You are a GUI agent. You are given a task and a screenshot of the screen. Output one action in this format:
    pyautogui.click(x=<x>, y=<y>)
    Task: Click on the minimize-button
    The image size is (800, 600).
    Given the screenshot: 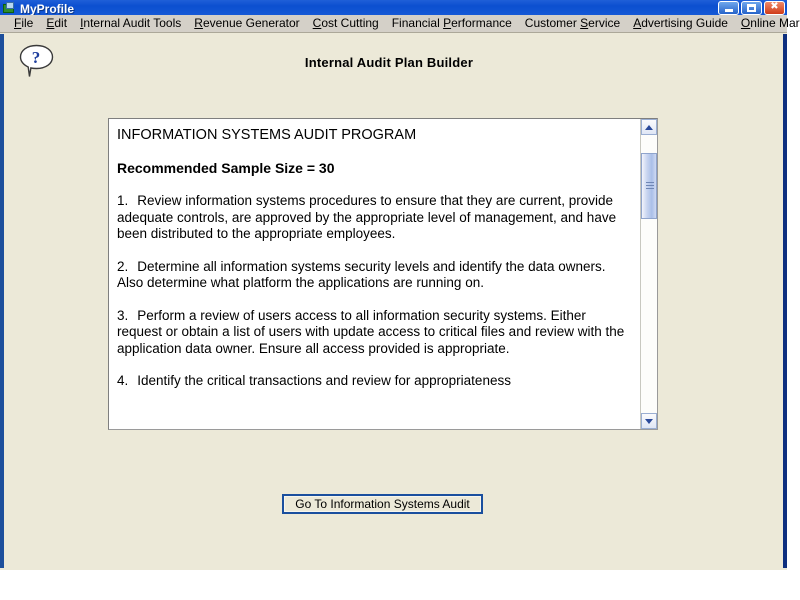 What is the action you would take?
    pyautogui.click(x=728, y=7)
    